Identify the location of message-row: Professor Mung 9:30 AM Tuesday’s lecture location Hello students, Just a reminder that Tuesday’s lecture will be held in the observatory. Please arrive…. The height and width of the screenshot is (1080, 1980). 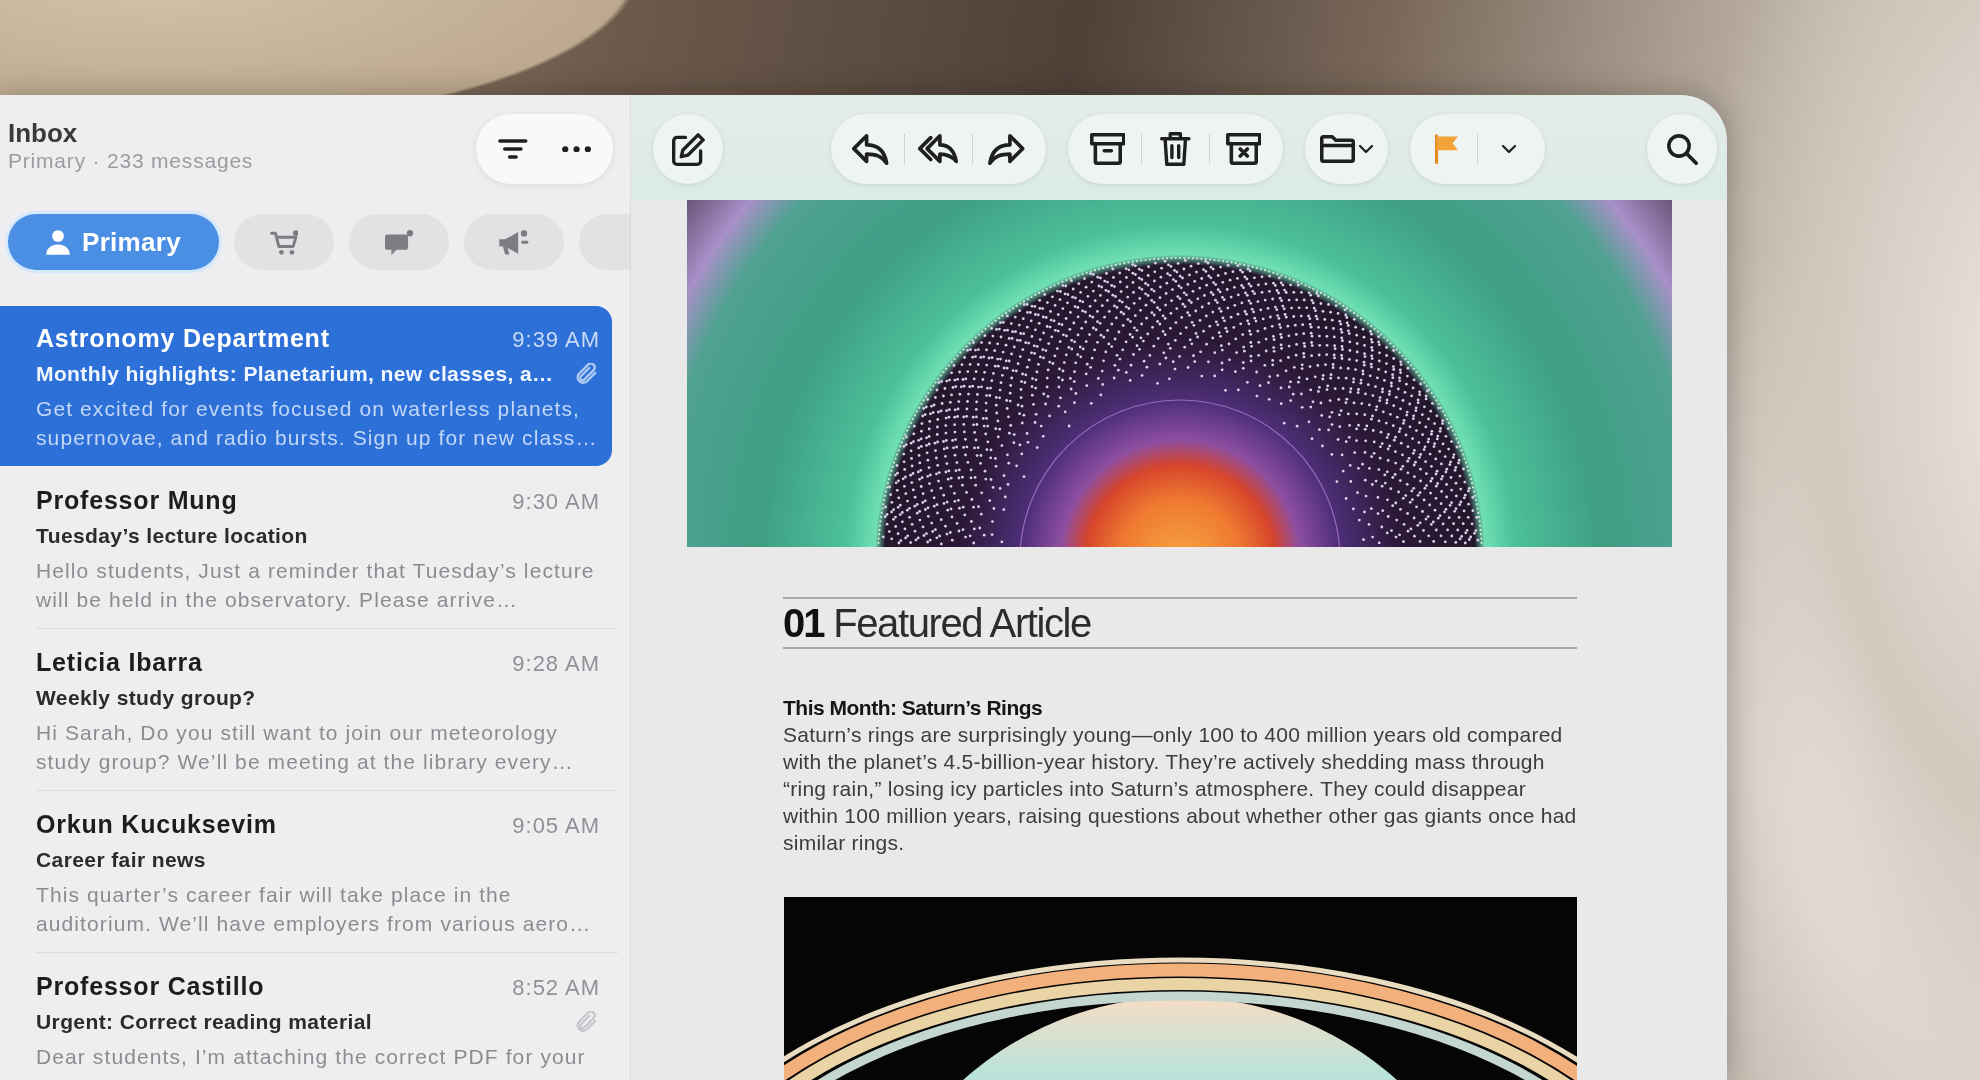
(306, 548).